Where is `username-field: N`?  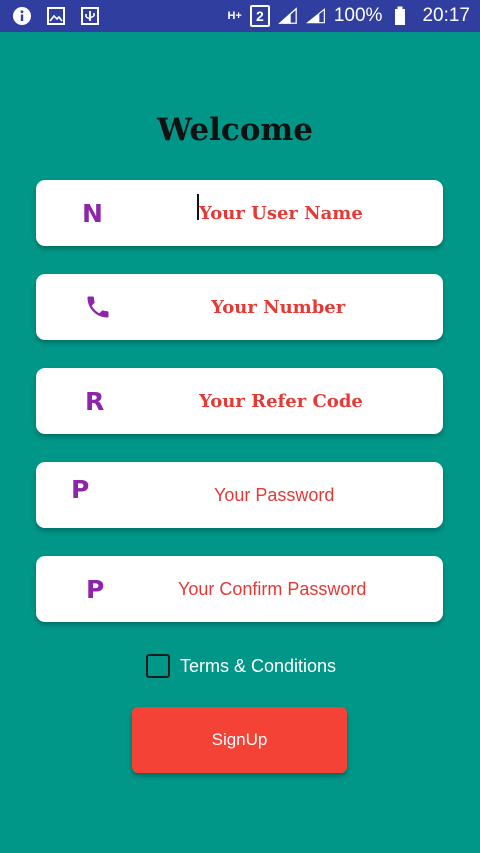 username-field: N is located at coordinates (239, 213).